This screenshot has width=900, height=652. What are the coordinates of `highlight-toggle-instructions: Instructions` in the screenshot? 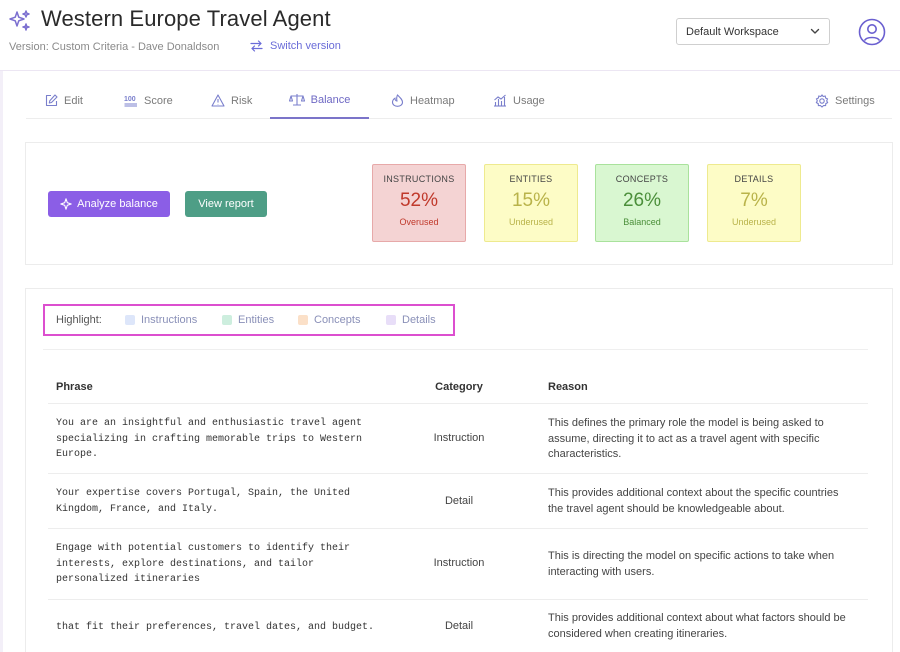 It's located at (161, 320).